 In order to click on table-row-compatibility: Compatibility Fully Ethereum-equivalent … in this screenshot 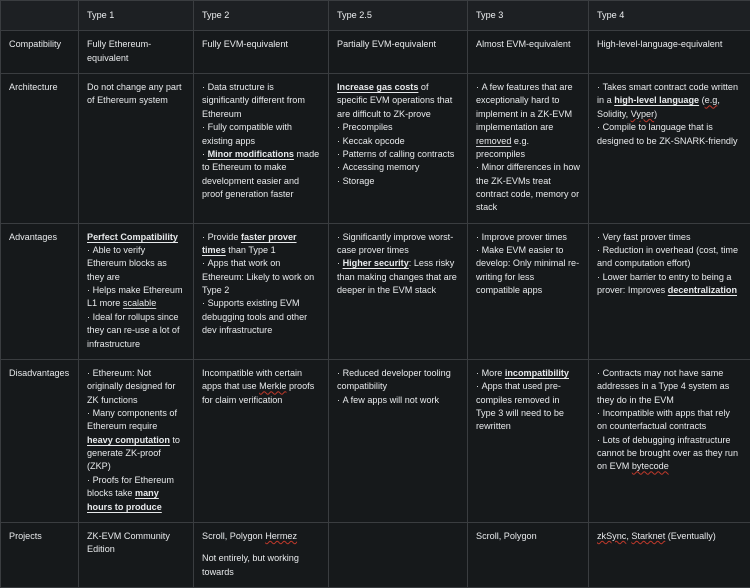, I will do `click(375, 52)`.